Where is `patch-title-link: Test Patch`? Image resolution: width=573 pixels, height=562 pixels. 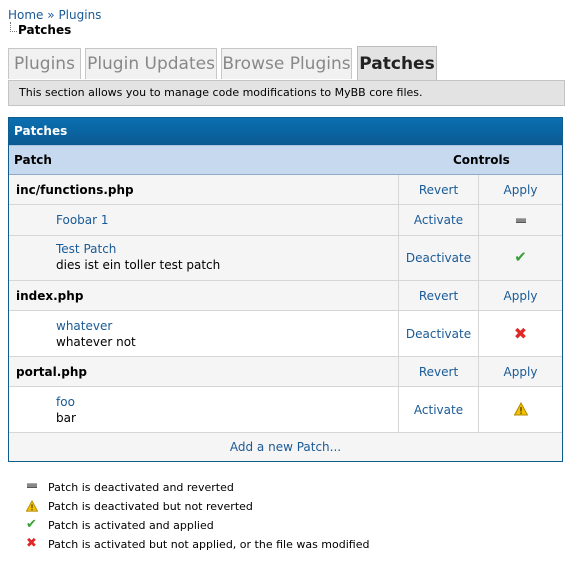
patch-title-link: Test Patch is located at coordinates (86, 249).